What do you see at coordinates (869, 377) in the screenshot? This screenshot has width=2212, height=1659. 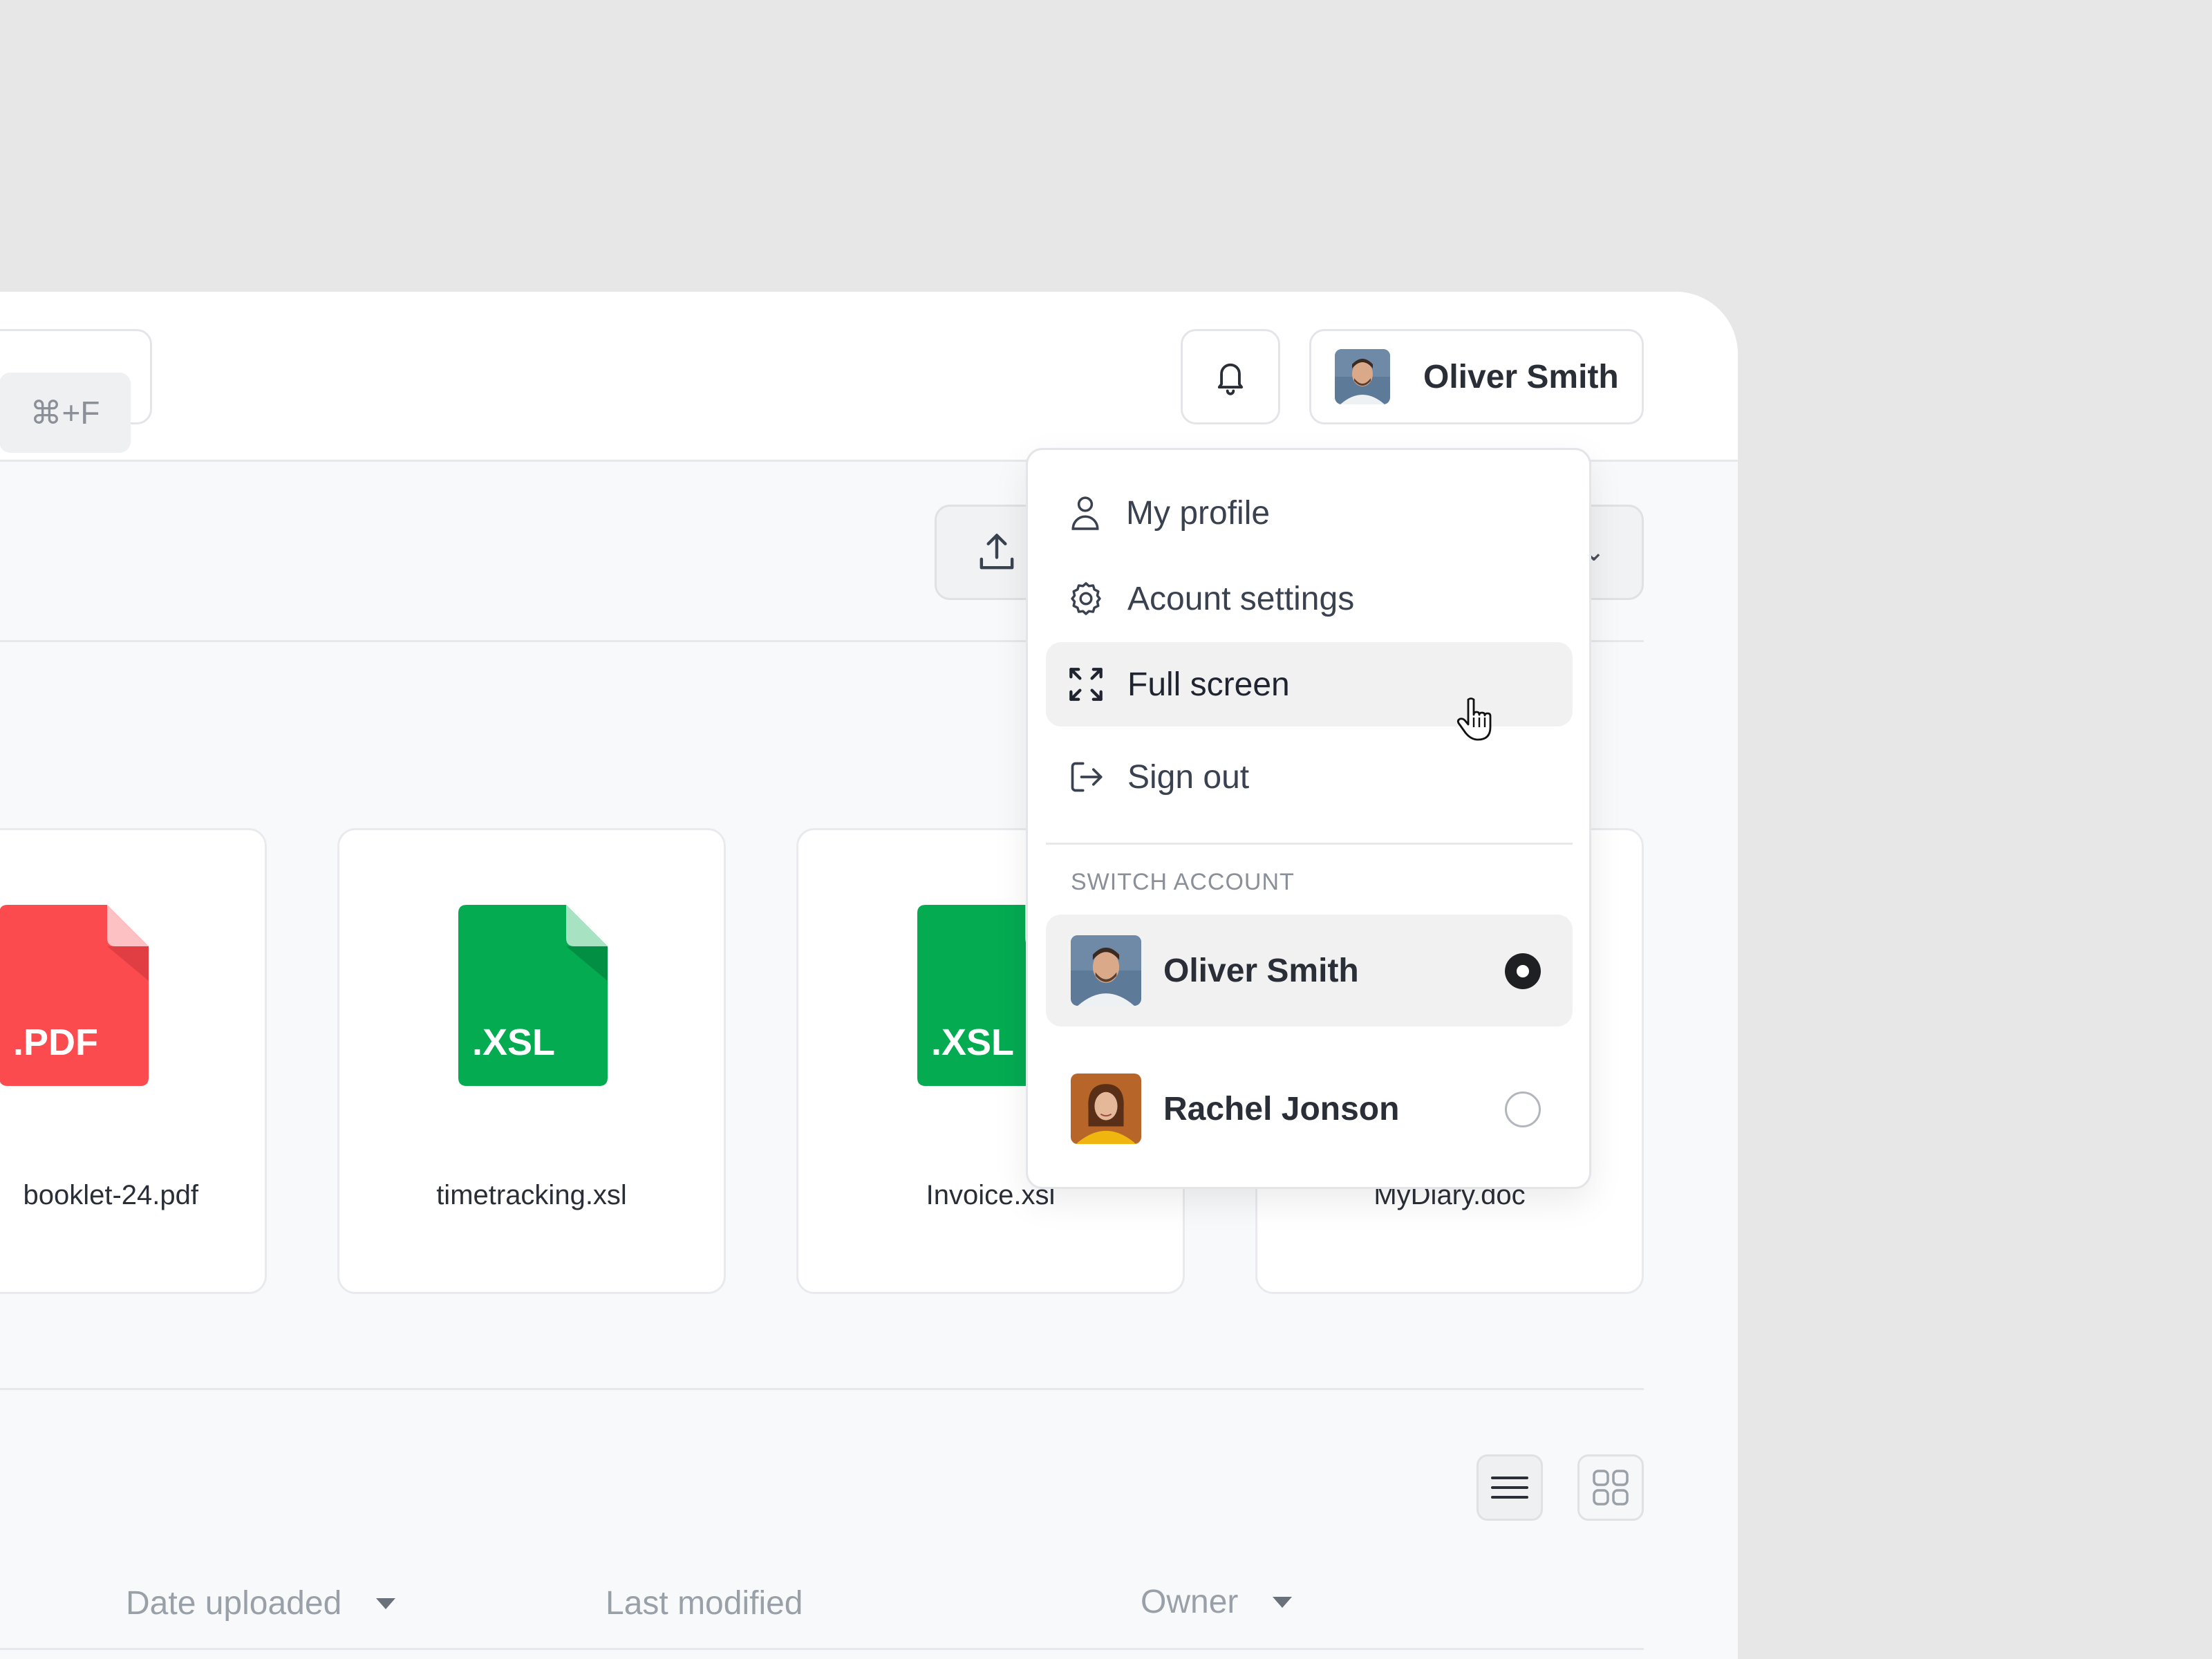 I see `top-bar: ⌘+F Oliver Smith` at bounding box center [869, 377].